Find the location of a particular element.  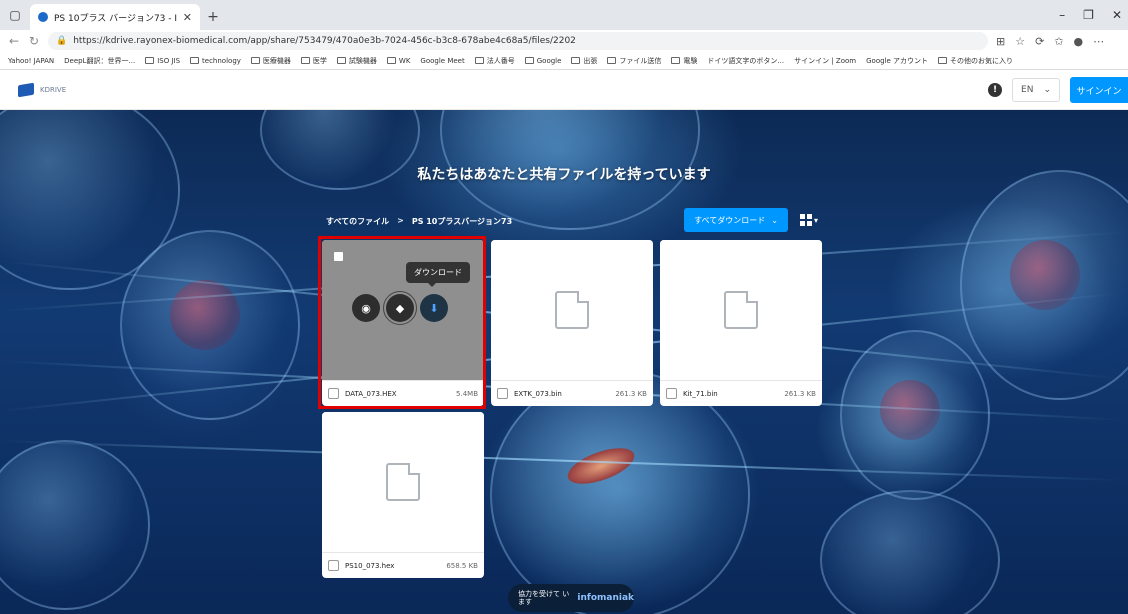

file-card: Kit_71.bin 261.3 KB is located at coordinates (741, 323).